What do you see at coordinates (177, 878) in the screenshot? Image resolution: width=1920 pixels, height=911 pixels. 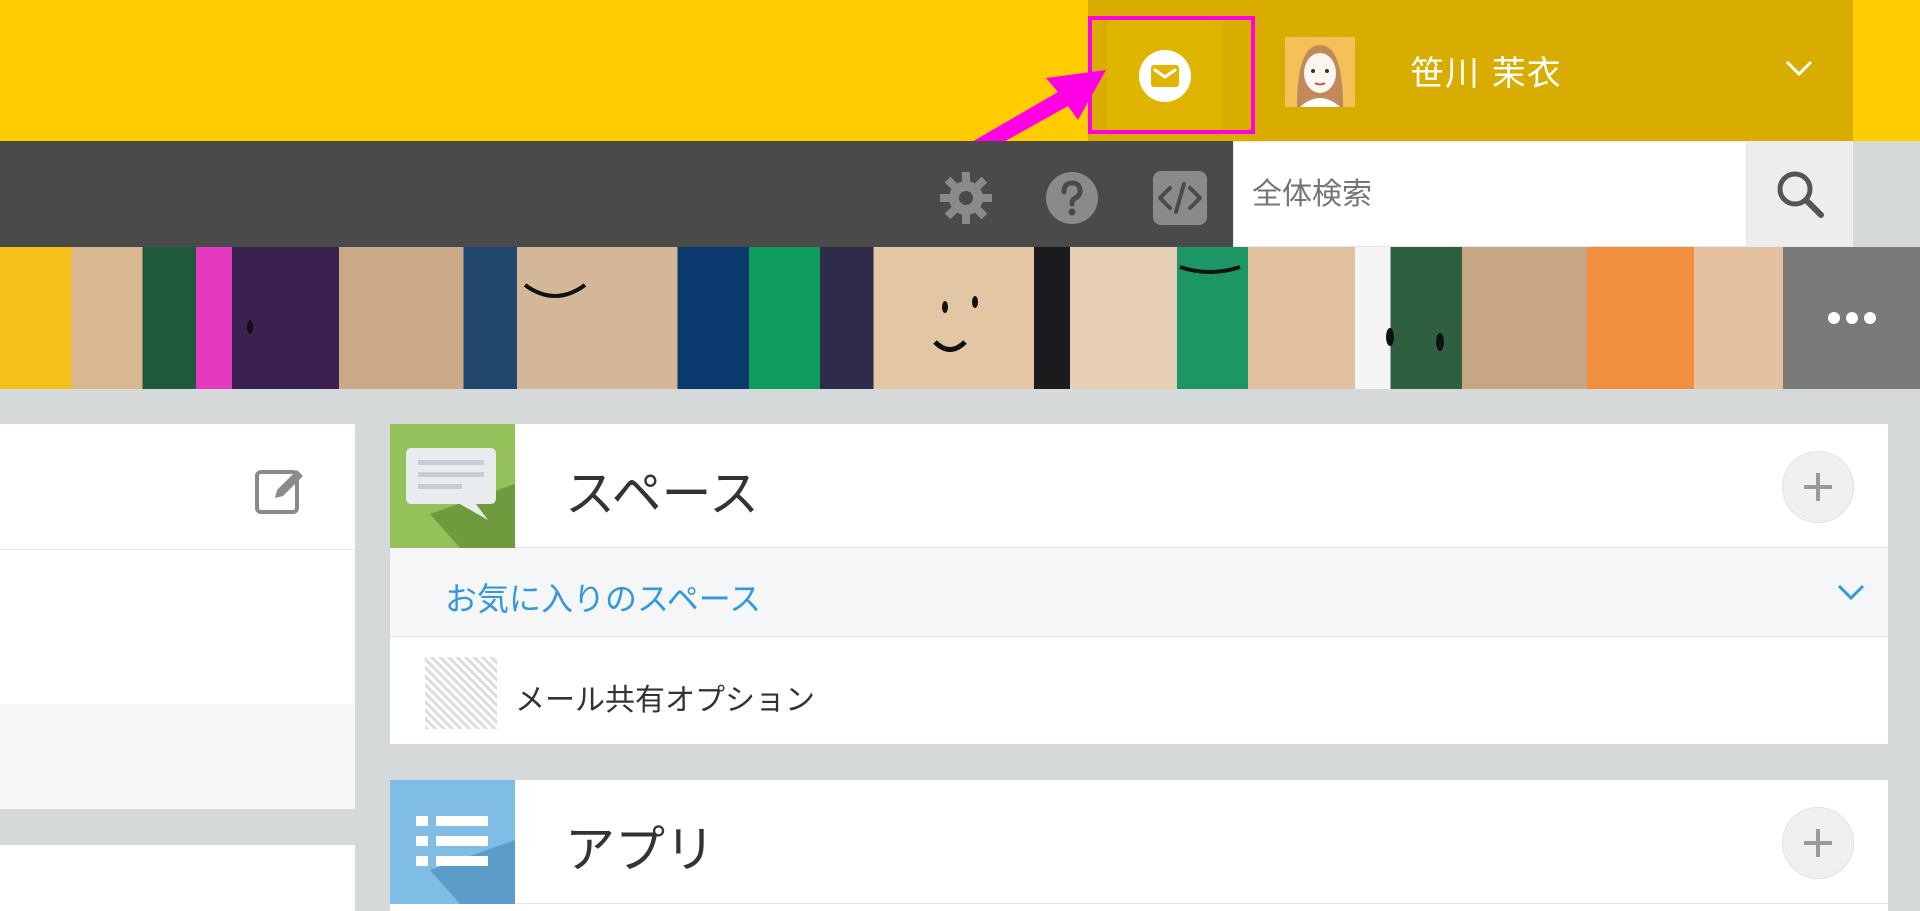 I see `left-panel-lower` at bounding box center [177, 878].